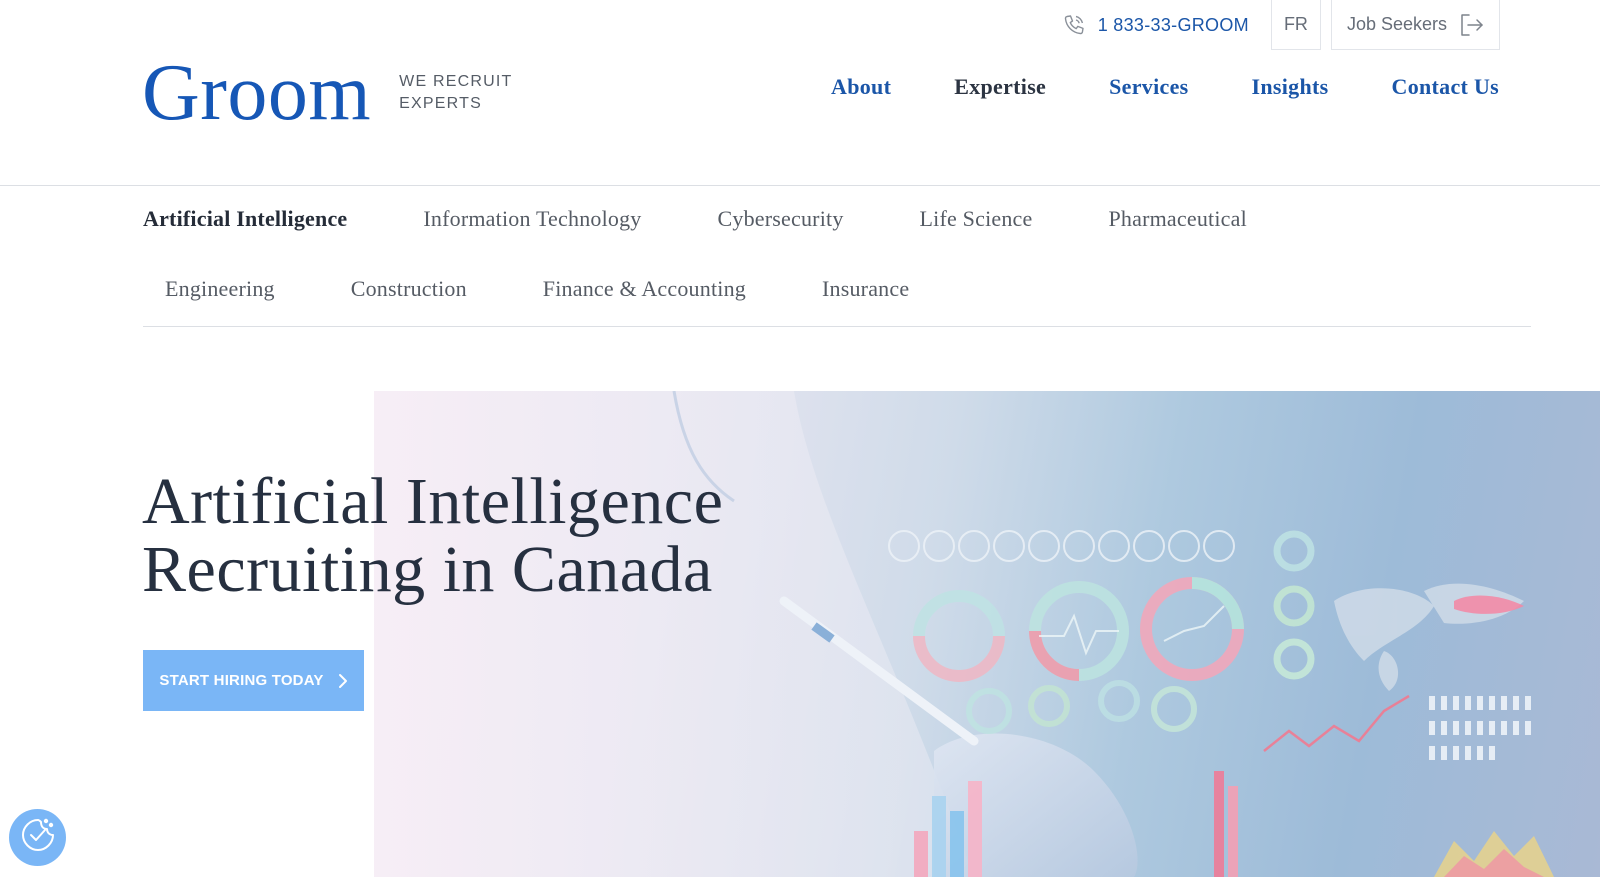  Describe the element at coordinates (1148, 87) in the screenshot. I see `nav-services: Services` at that location.